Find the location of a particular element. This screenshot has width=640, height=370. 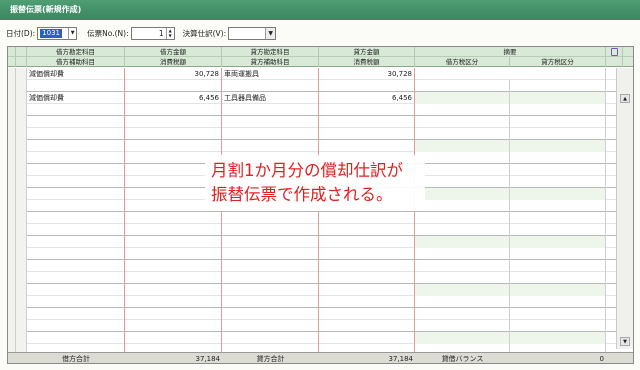

vertical-scrollbar: ▲ ▼ is located at coordinates (624, 208).